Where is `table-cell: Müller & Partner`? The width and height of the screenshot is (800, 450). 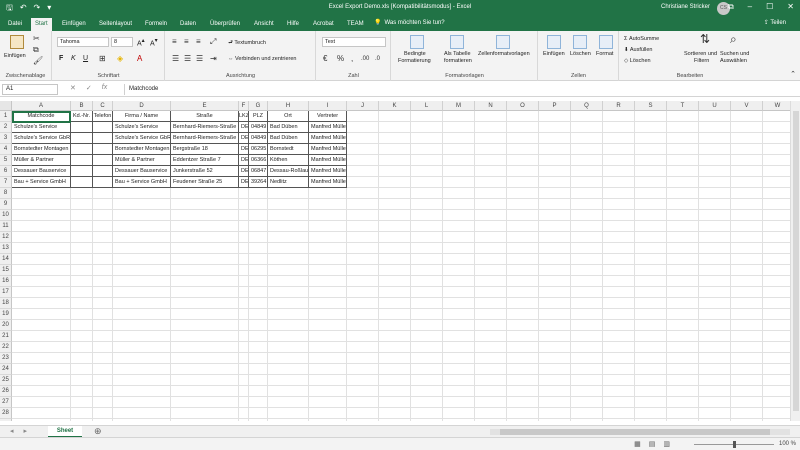
table-cell: Müller & Partner is located at coordinates (142, 160).